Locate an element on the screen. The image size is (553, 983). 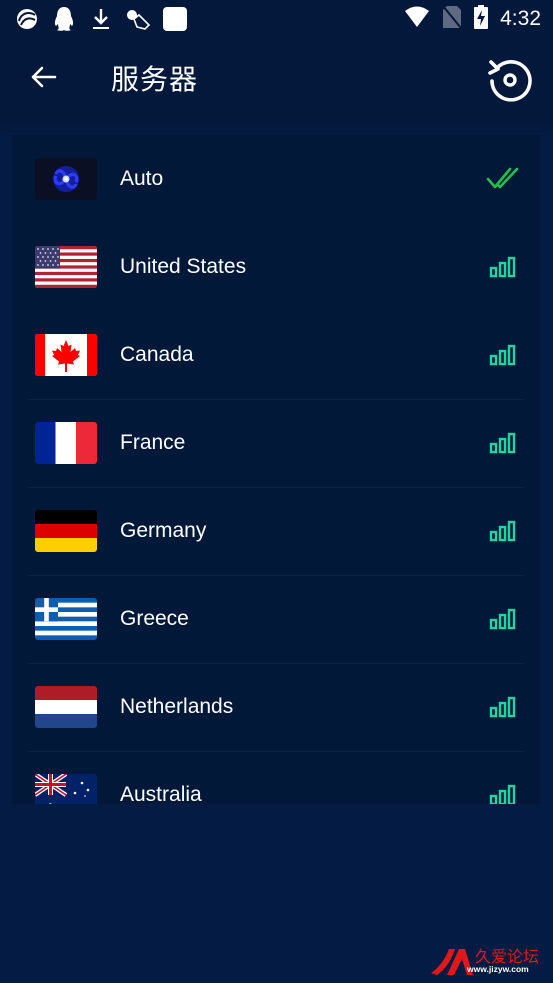
refresh-target-icon is located at coordinates (510, 84).